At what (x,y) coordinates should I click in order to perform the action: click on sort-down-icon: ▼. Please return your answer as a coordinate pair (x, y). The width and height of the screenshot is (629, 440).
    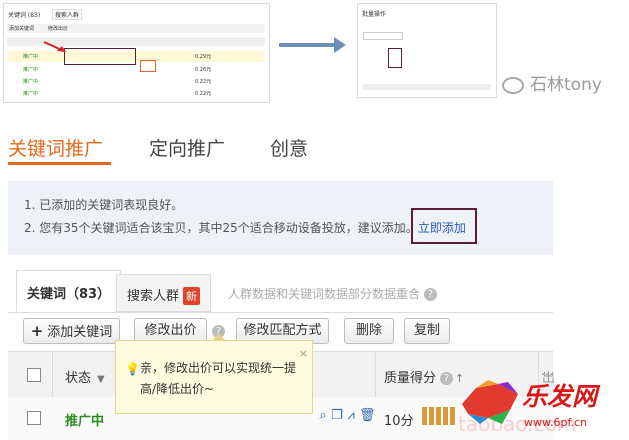
    Looking at the image, I should click on (101, 379).